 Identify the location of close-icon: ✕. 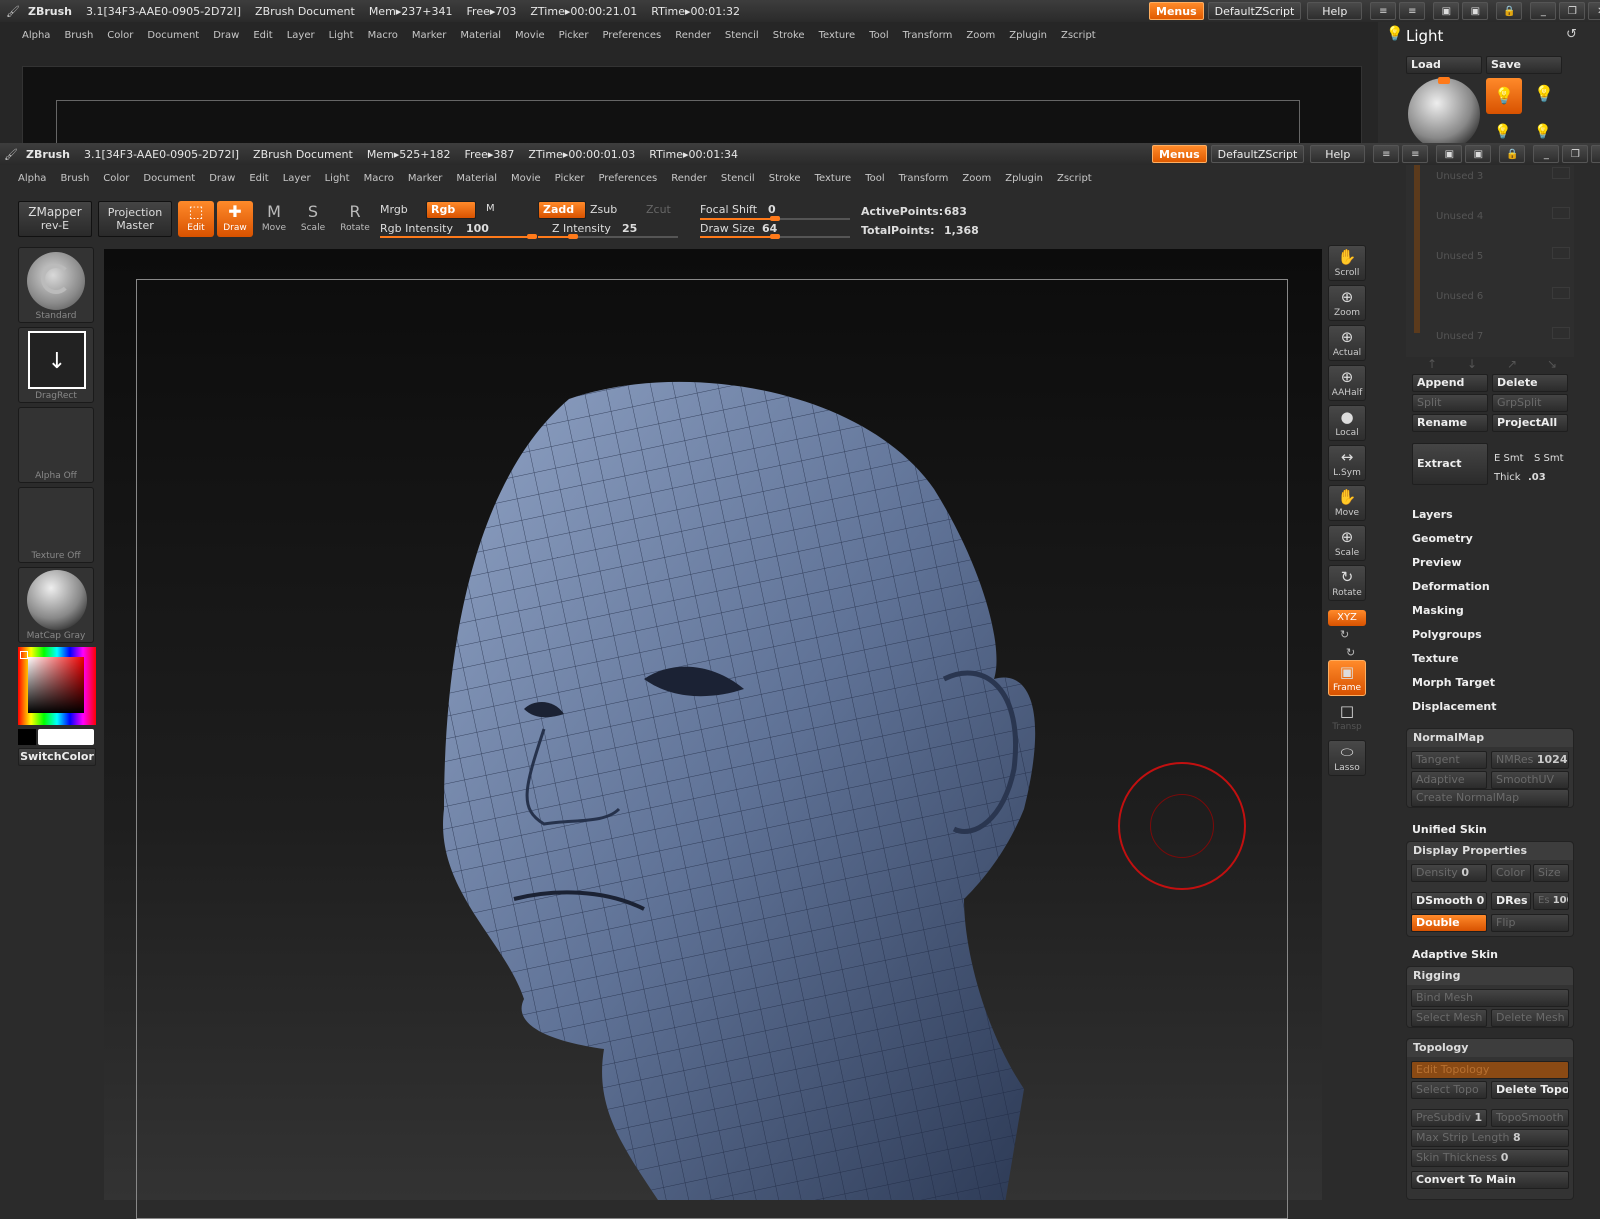
(1595, 154).